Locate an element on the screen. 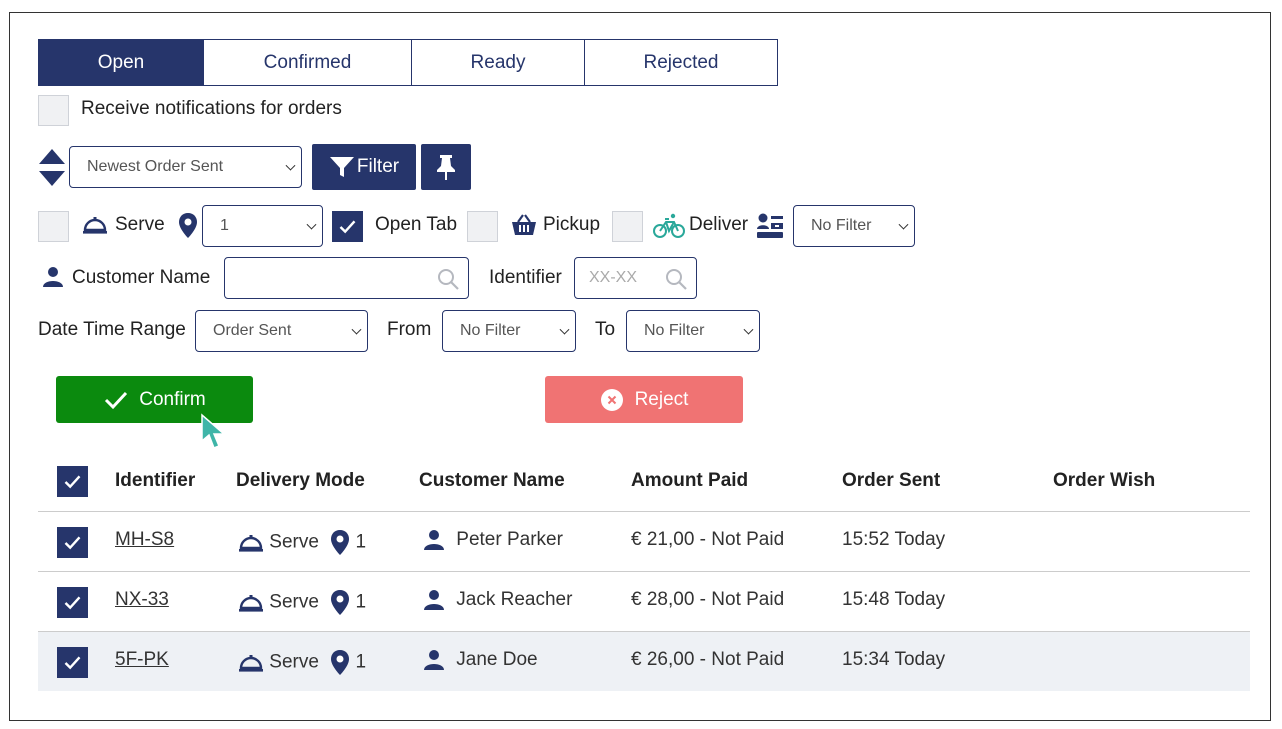  customer-name: Jane Doe is located at coordinates (497, 660).